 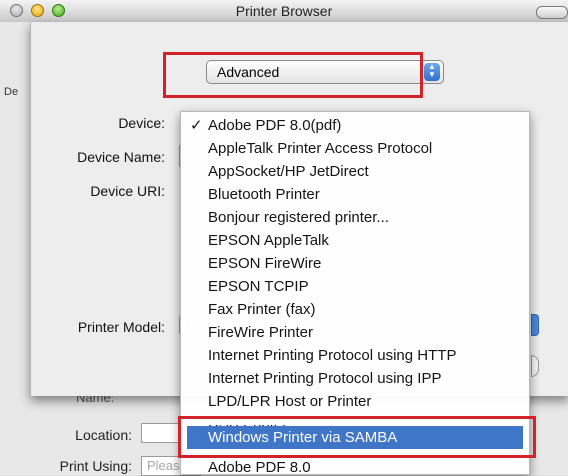 What do you see at coordinates (11, 92) in the screenshot?
I see `tab-fragment: De` at bounding box center [11, 92].